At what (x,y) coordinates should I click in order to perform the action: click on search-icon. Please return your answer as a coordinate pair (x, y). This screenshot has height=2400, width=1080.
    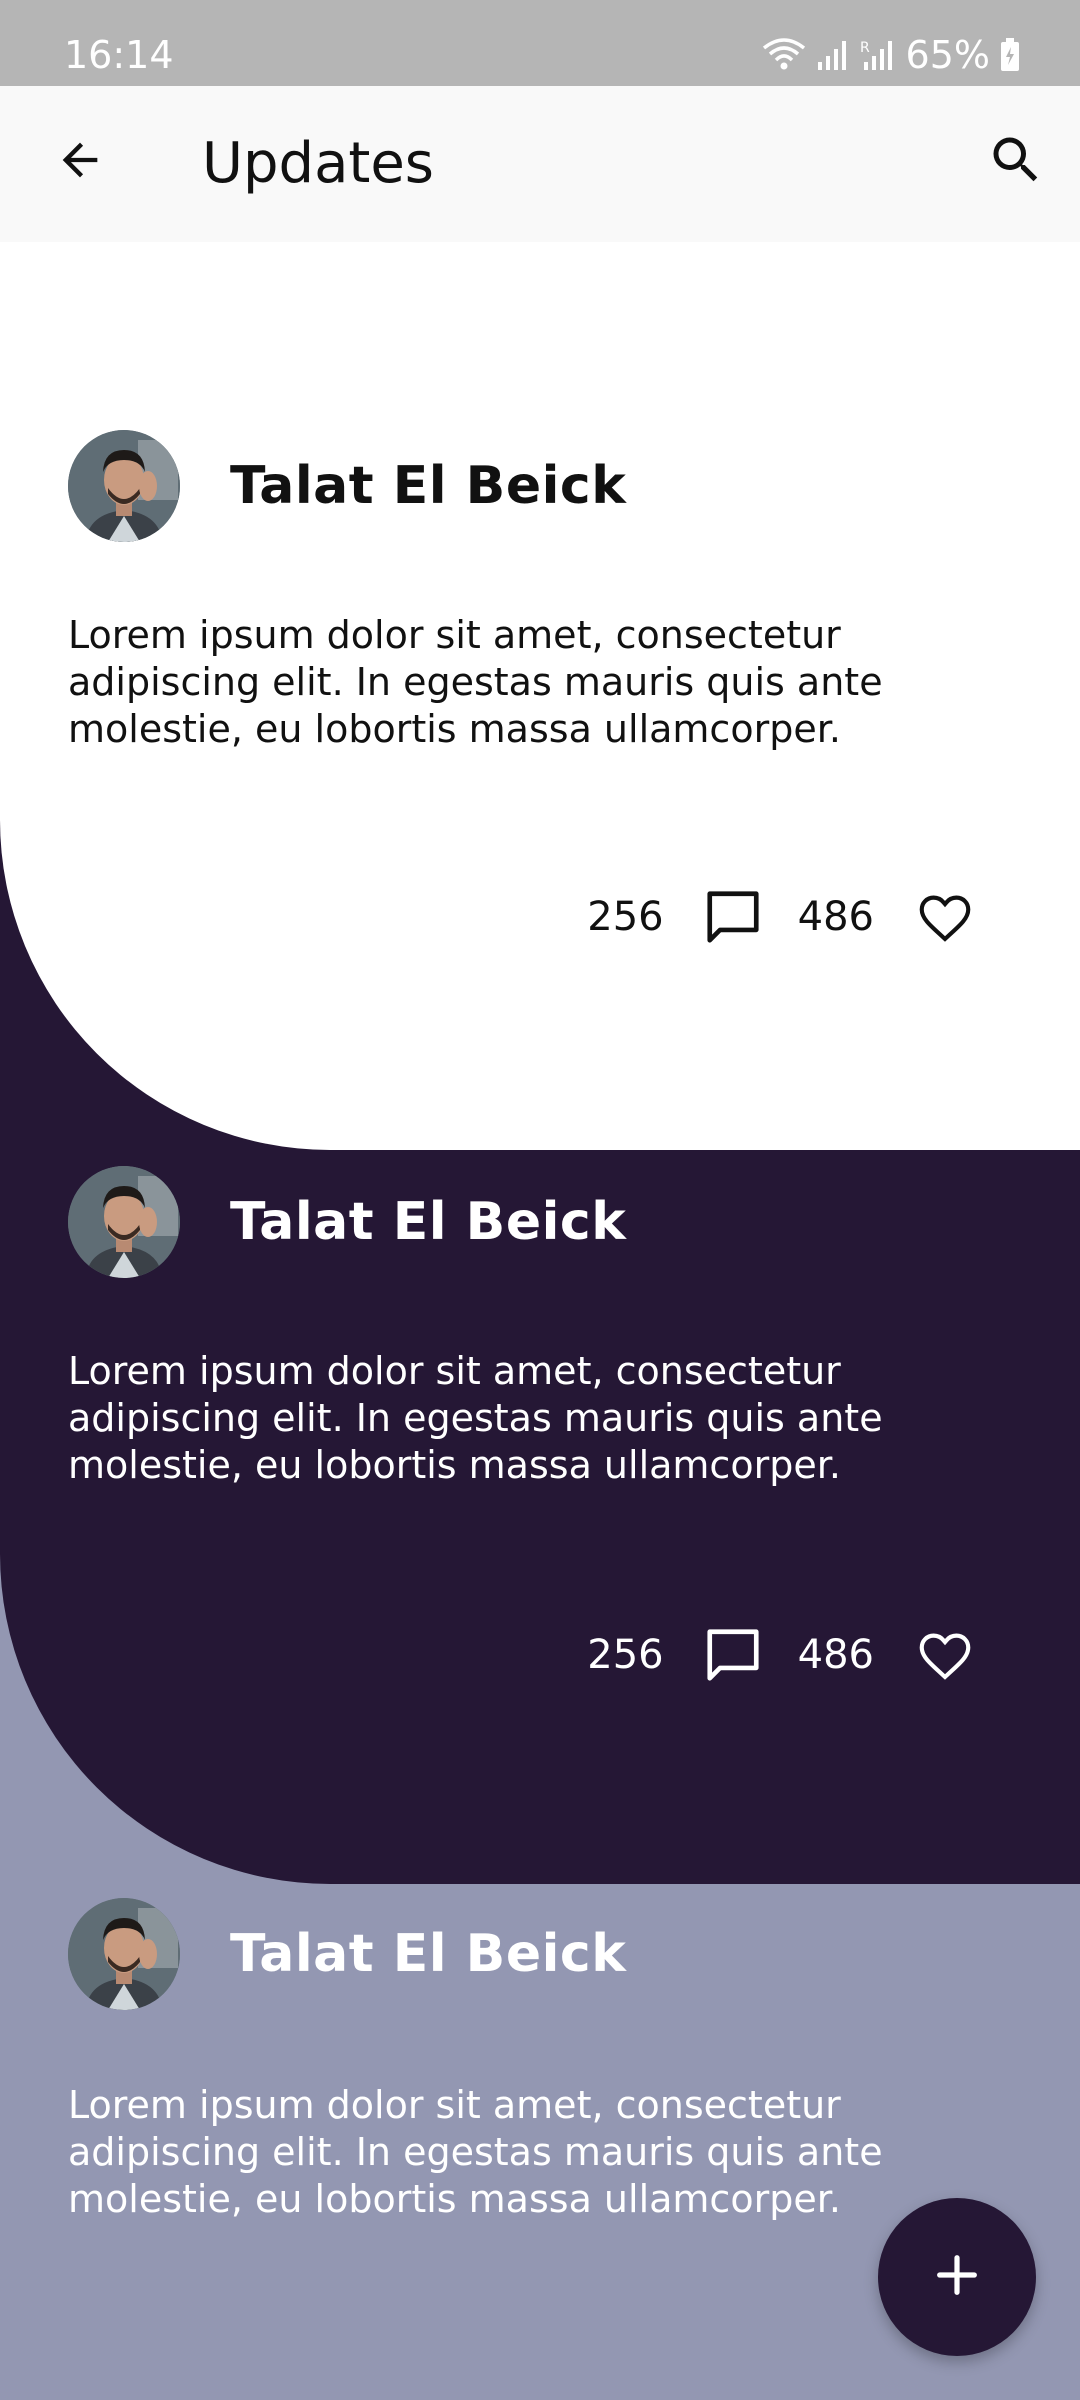
    Looking at the image, I should click on (1016, 162).